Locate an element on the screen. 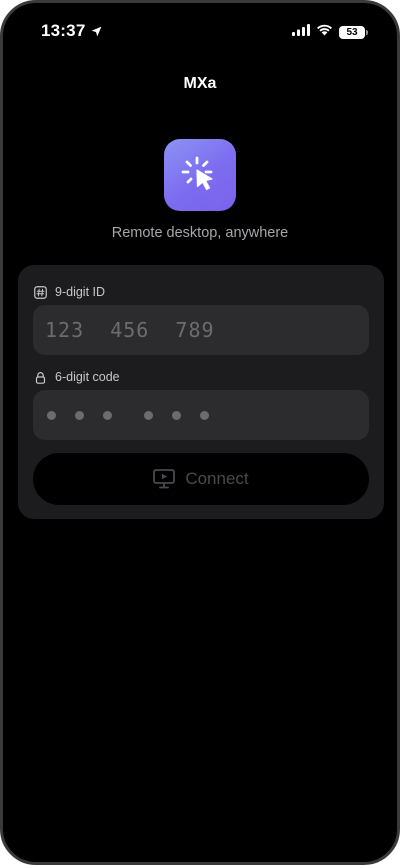  status-indicators: 53 is located at coordinates (330, 32).